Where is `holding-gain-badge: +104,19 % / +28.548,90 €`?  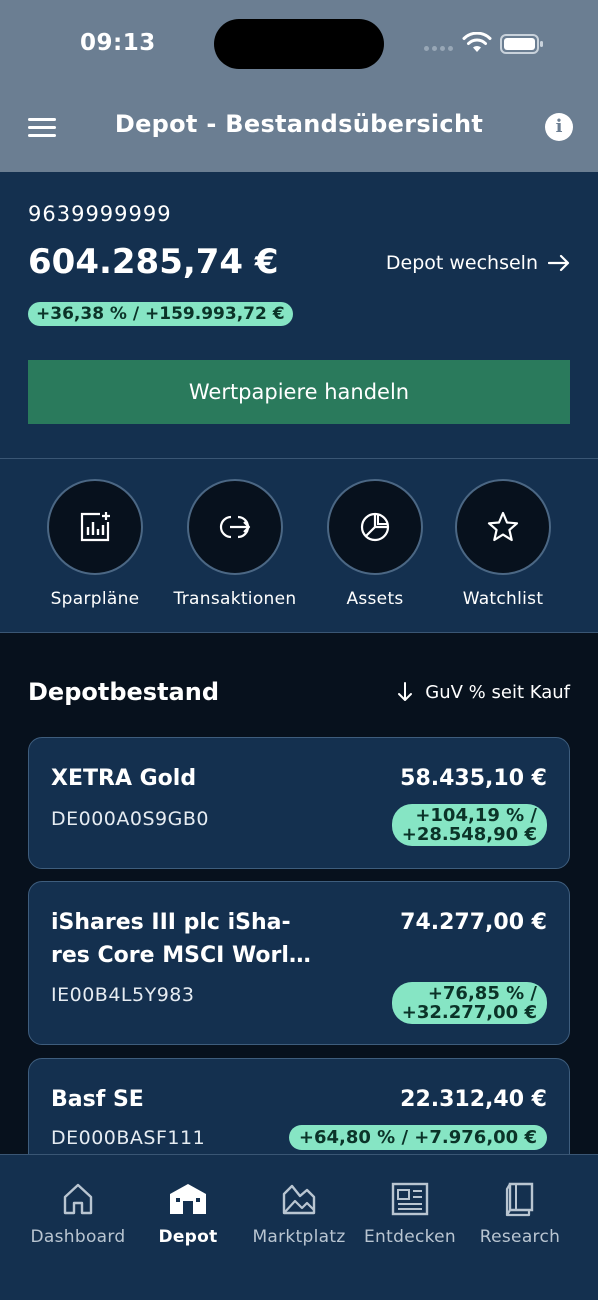 holding-gain-badge: +104,19 % / +28.548,90 € is located at coordinates (469, 825).